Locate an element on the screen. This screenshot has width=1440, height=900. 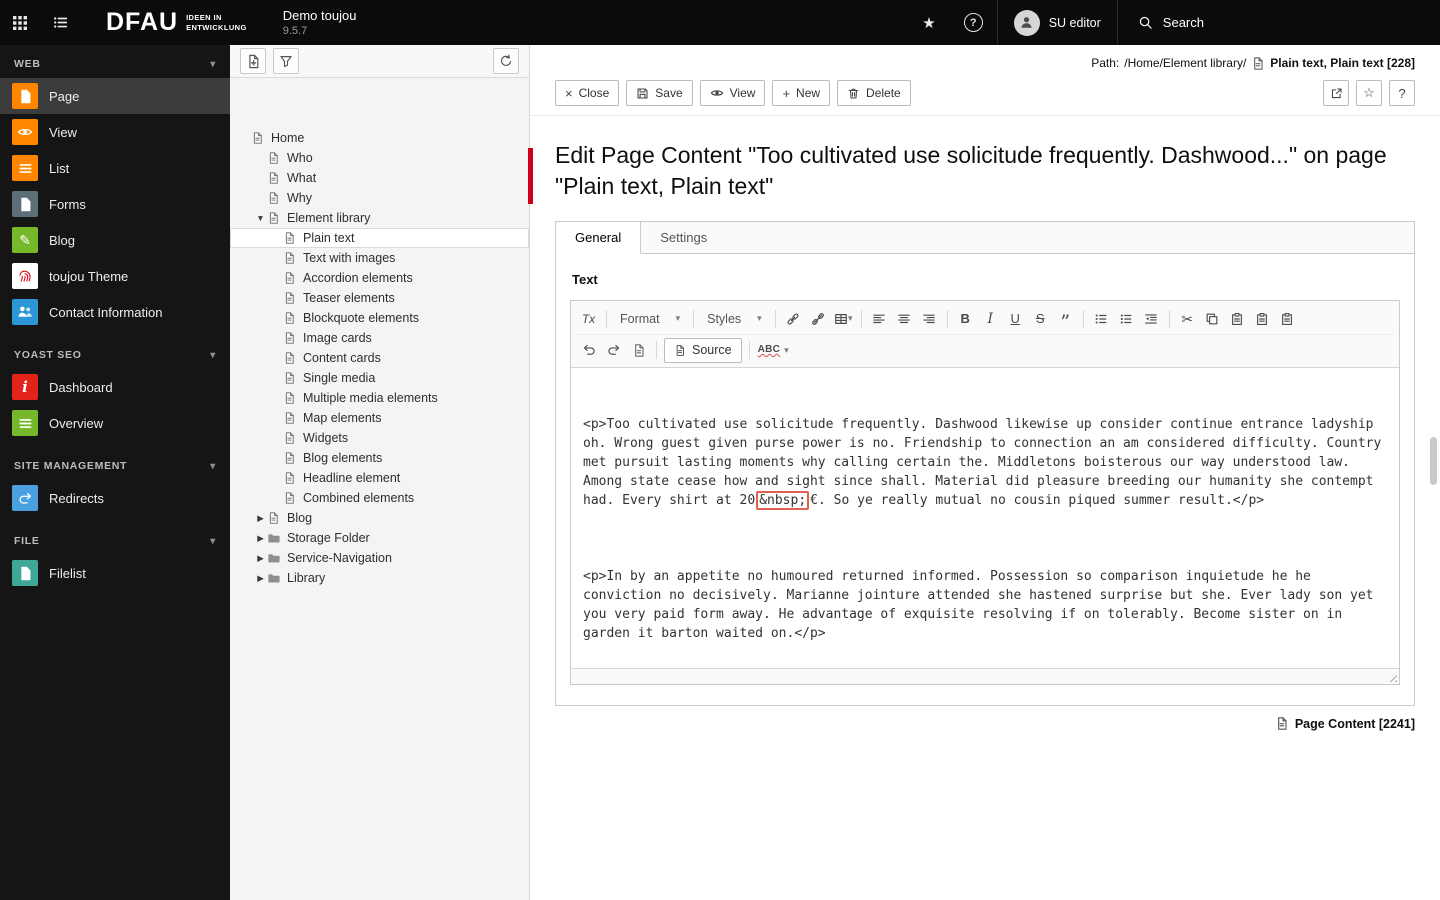
new-button: + New is located at coordinates (801, 93).